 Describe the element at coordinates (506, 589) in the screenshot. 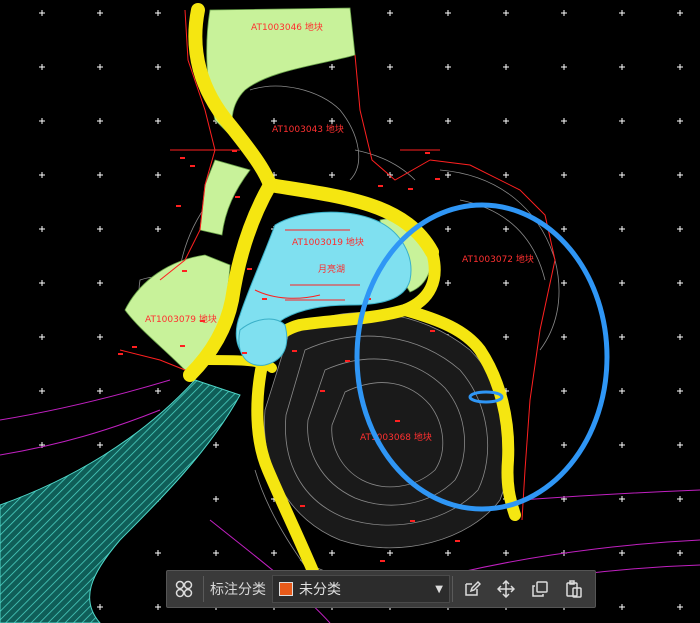

I see `move-button` at that location.